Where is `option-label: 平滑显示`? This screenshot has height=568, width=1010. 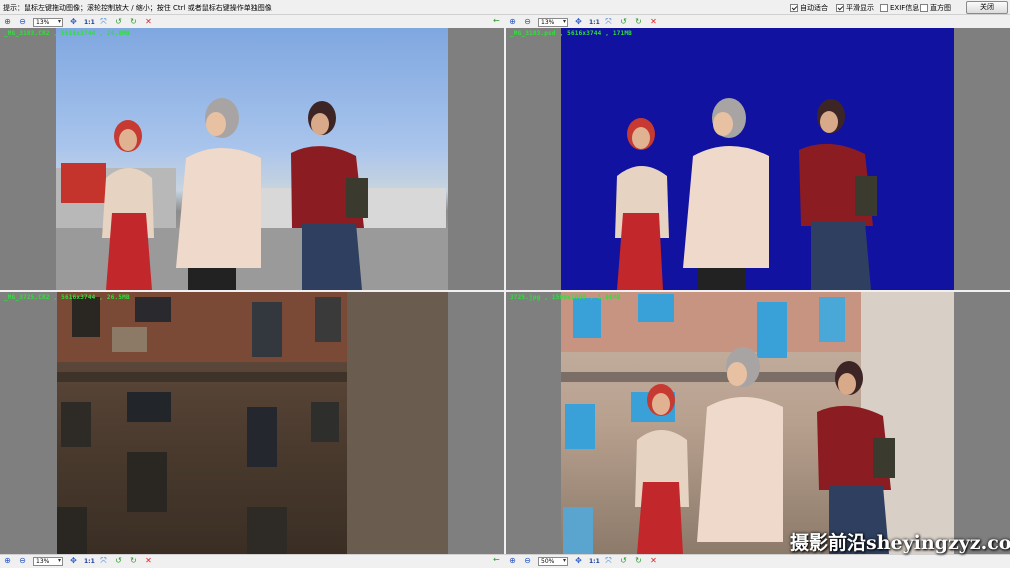
option-label: 平滑显示 is located at coordinates (860, 8).